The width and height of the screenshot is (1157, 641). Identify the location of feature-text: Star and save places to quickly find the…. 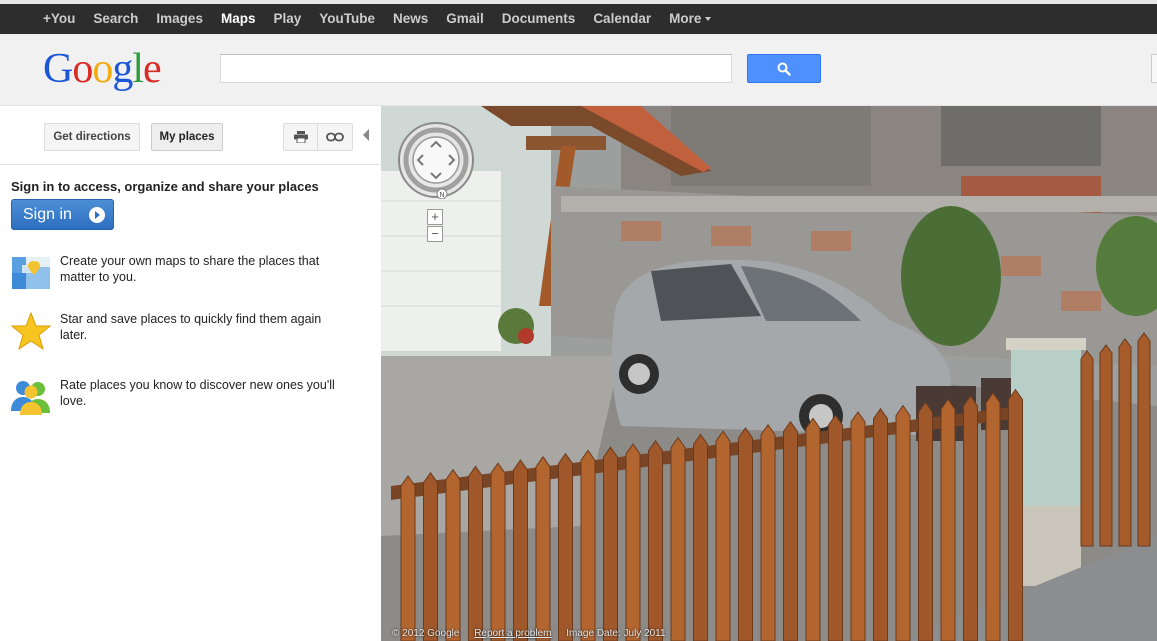
(191, 327).